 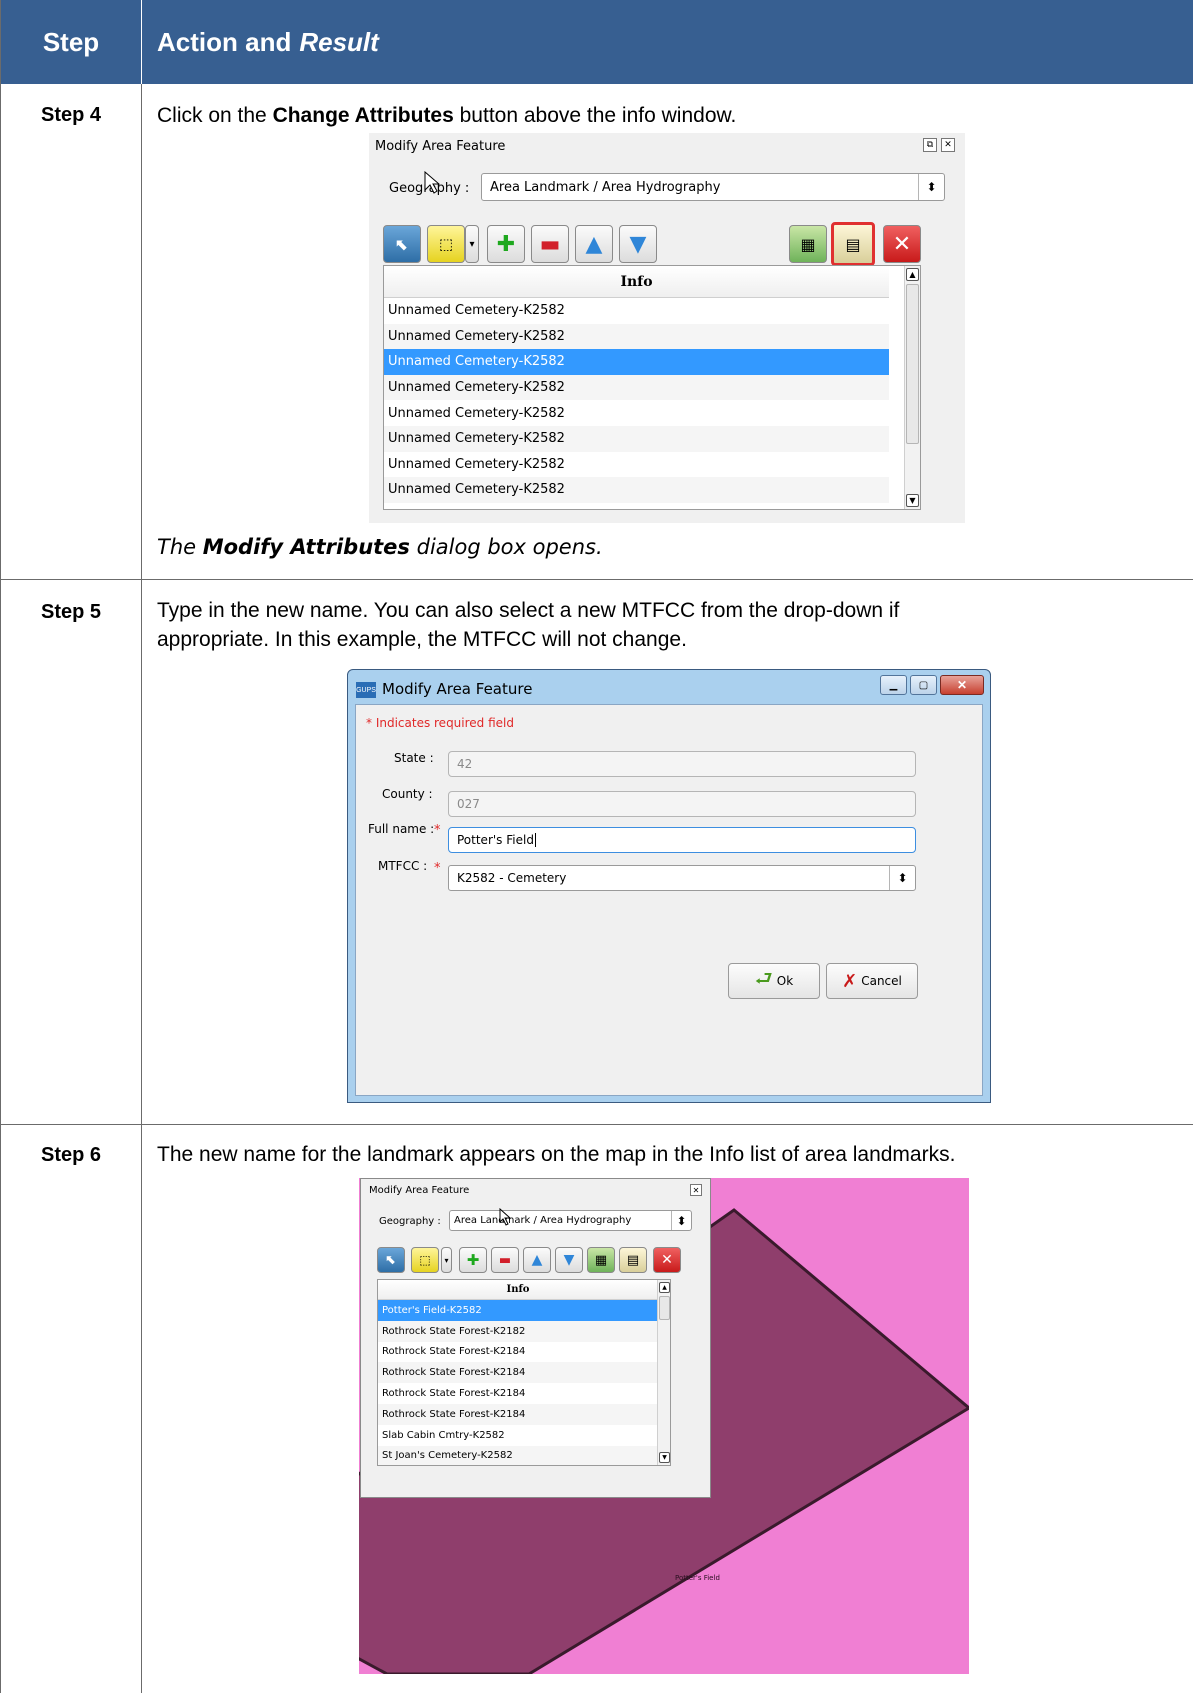 I want to click on fullname-input: Potter's Field, so click(x=682, y=840).